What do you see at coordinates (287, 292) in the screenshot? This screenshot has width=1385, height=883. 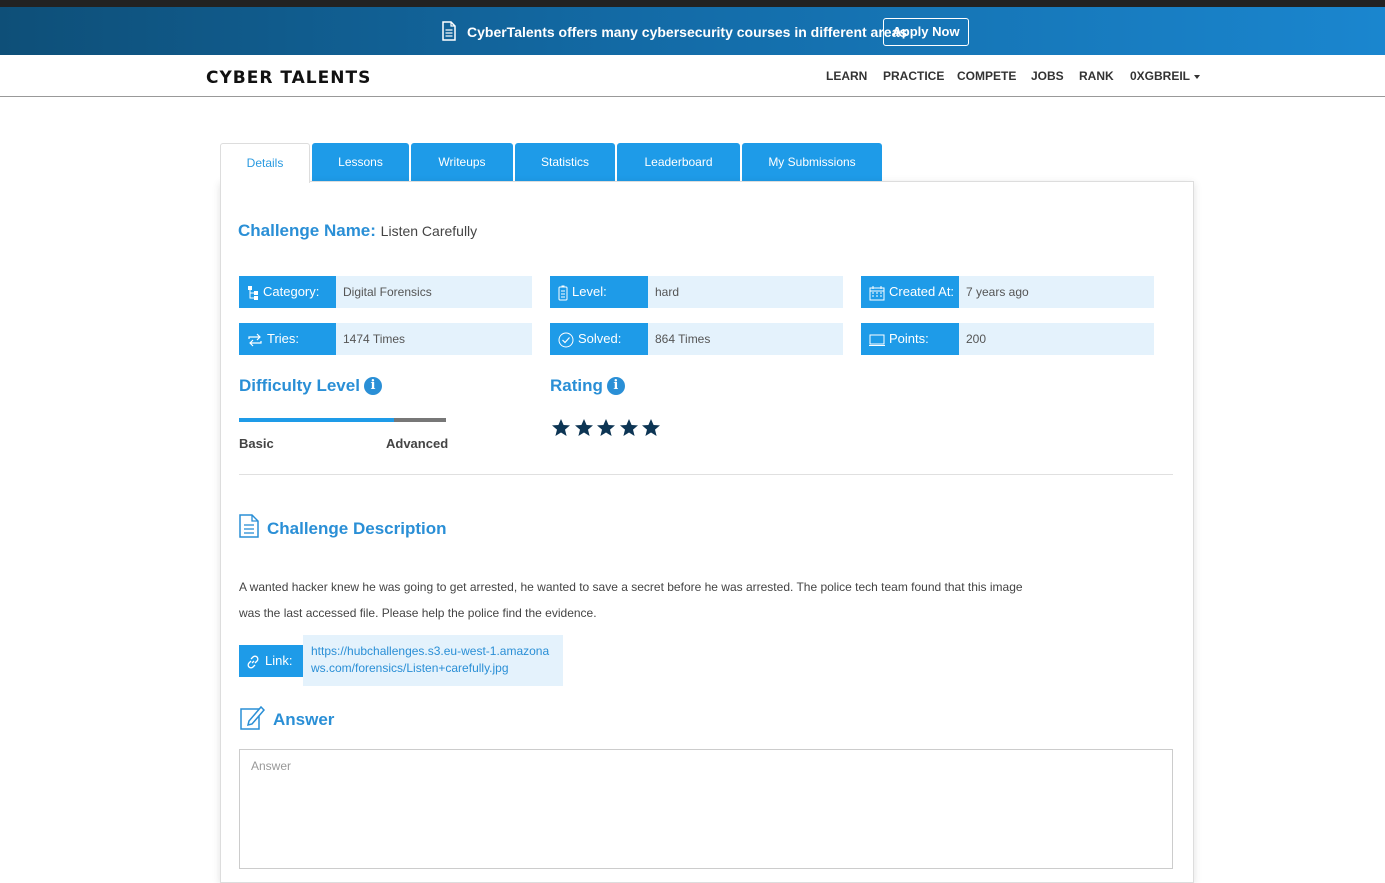 I see `category-label: Category:` at bounding box center [287, 292].